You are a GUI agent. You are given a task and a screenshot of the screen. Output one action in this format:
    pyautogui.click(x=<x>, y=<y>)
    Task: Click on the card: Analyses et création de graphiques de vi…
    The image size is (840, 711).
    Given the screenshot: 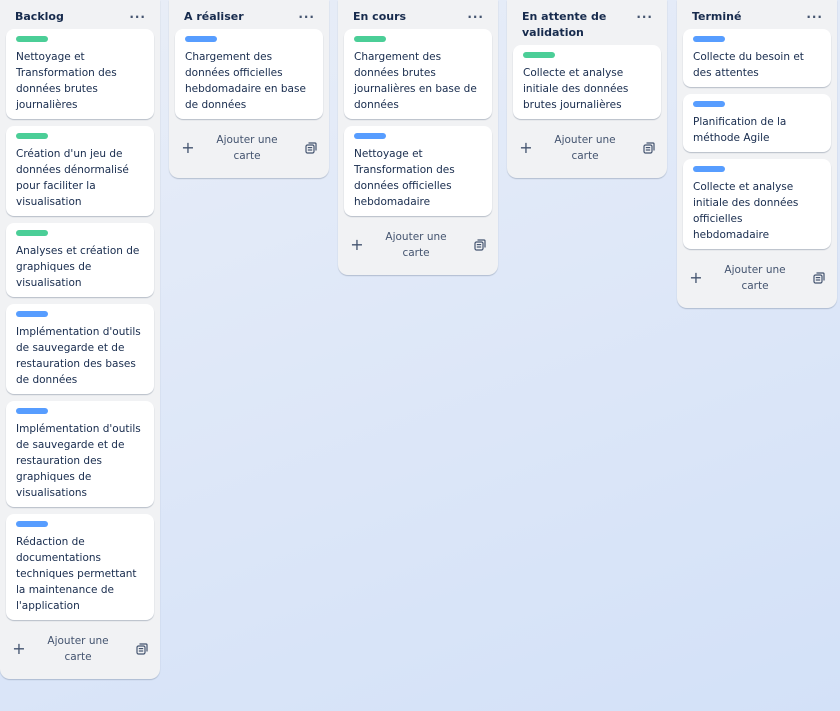 What is the action you would take?
    pyautogui.click(x=80, y=260)
    